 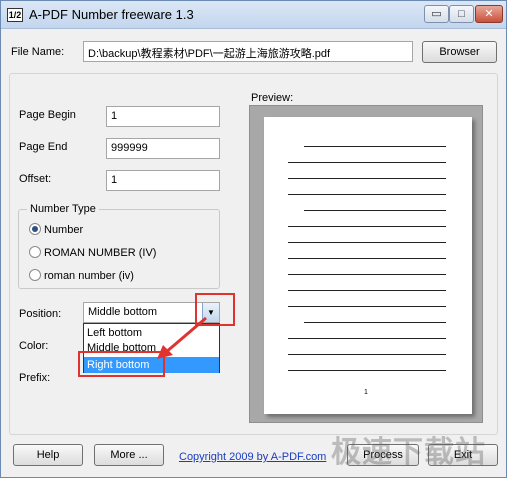 What do you see at coordinates (163, 116) in the screenshot?
I see `page-begin-input: 1` at bounding box center [163, 116].